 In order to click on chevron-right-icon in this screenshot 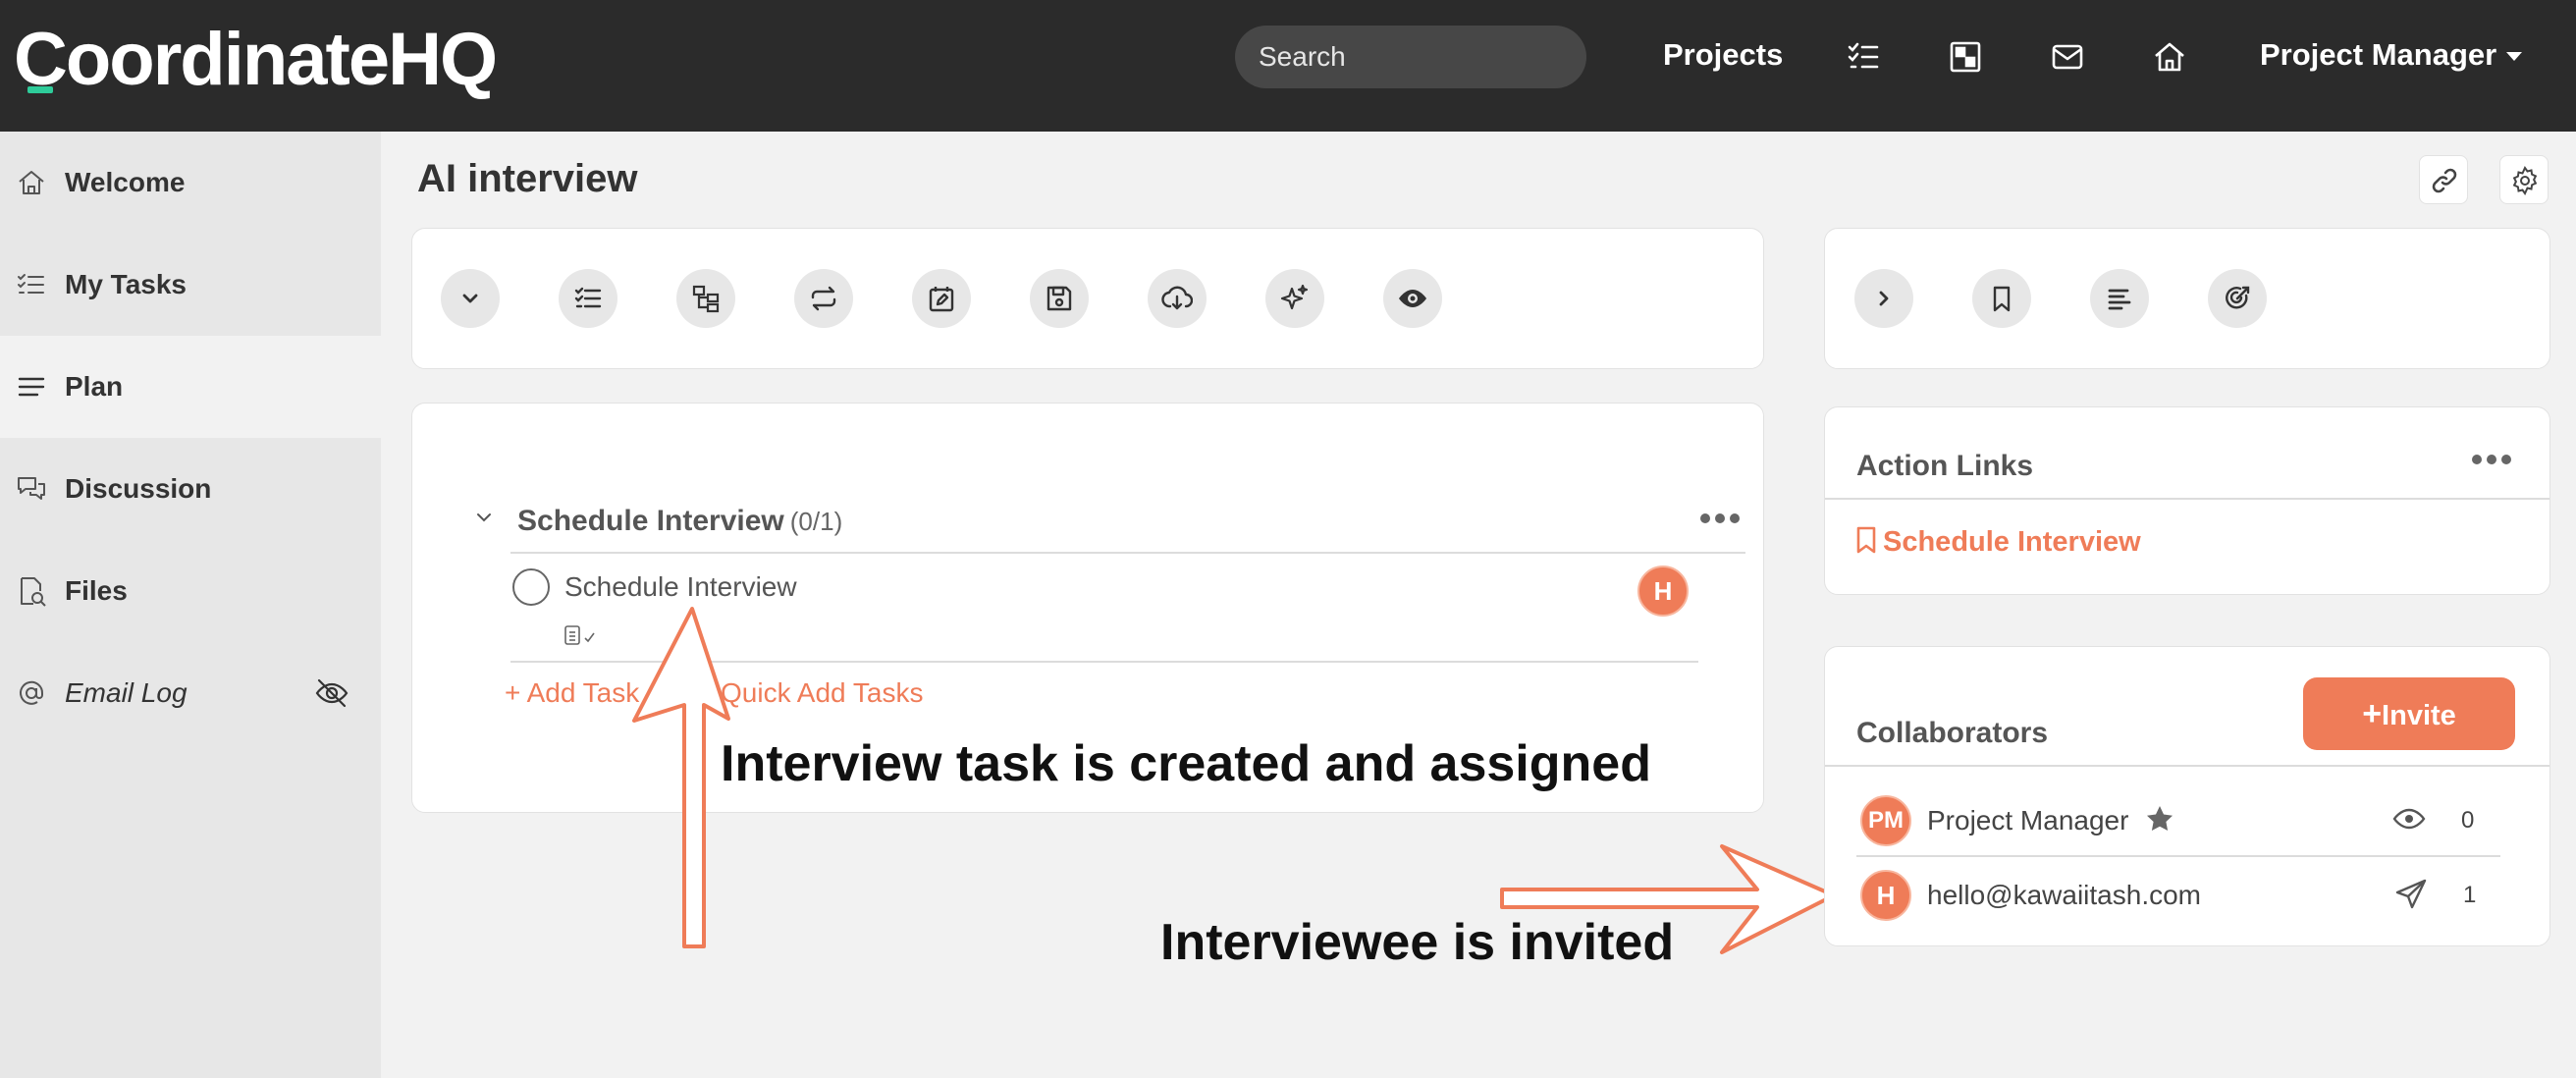, I will do `click(1884, 299)`.